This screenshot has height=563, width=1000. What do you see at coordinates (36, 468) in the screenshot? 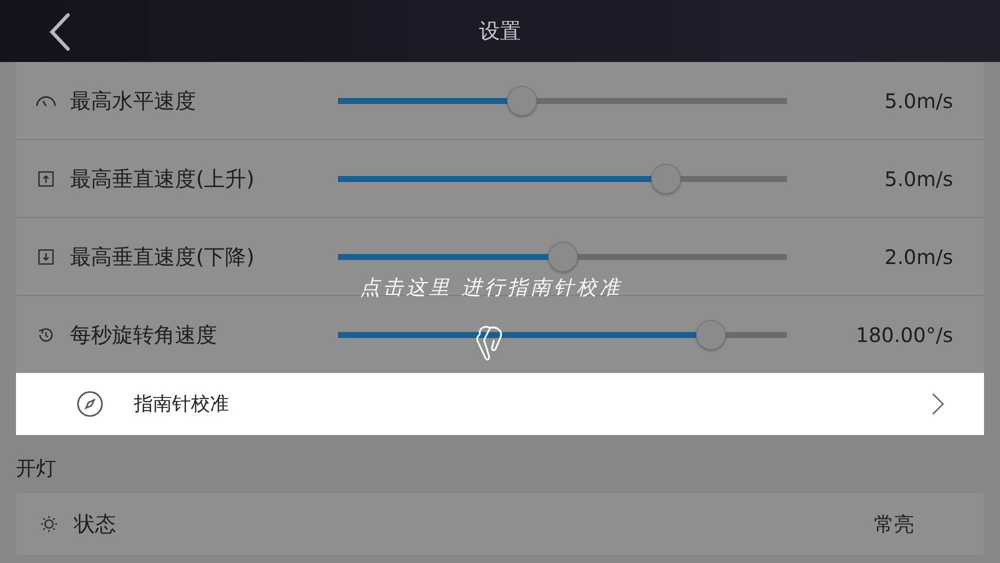
I see `section-title: 开灯` at bounding box center [36, 468].